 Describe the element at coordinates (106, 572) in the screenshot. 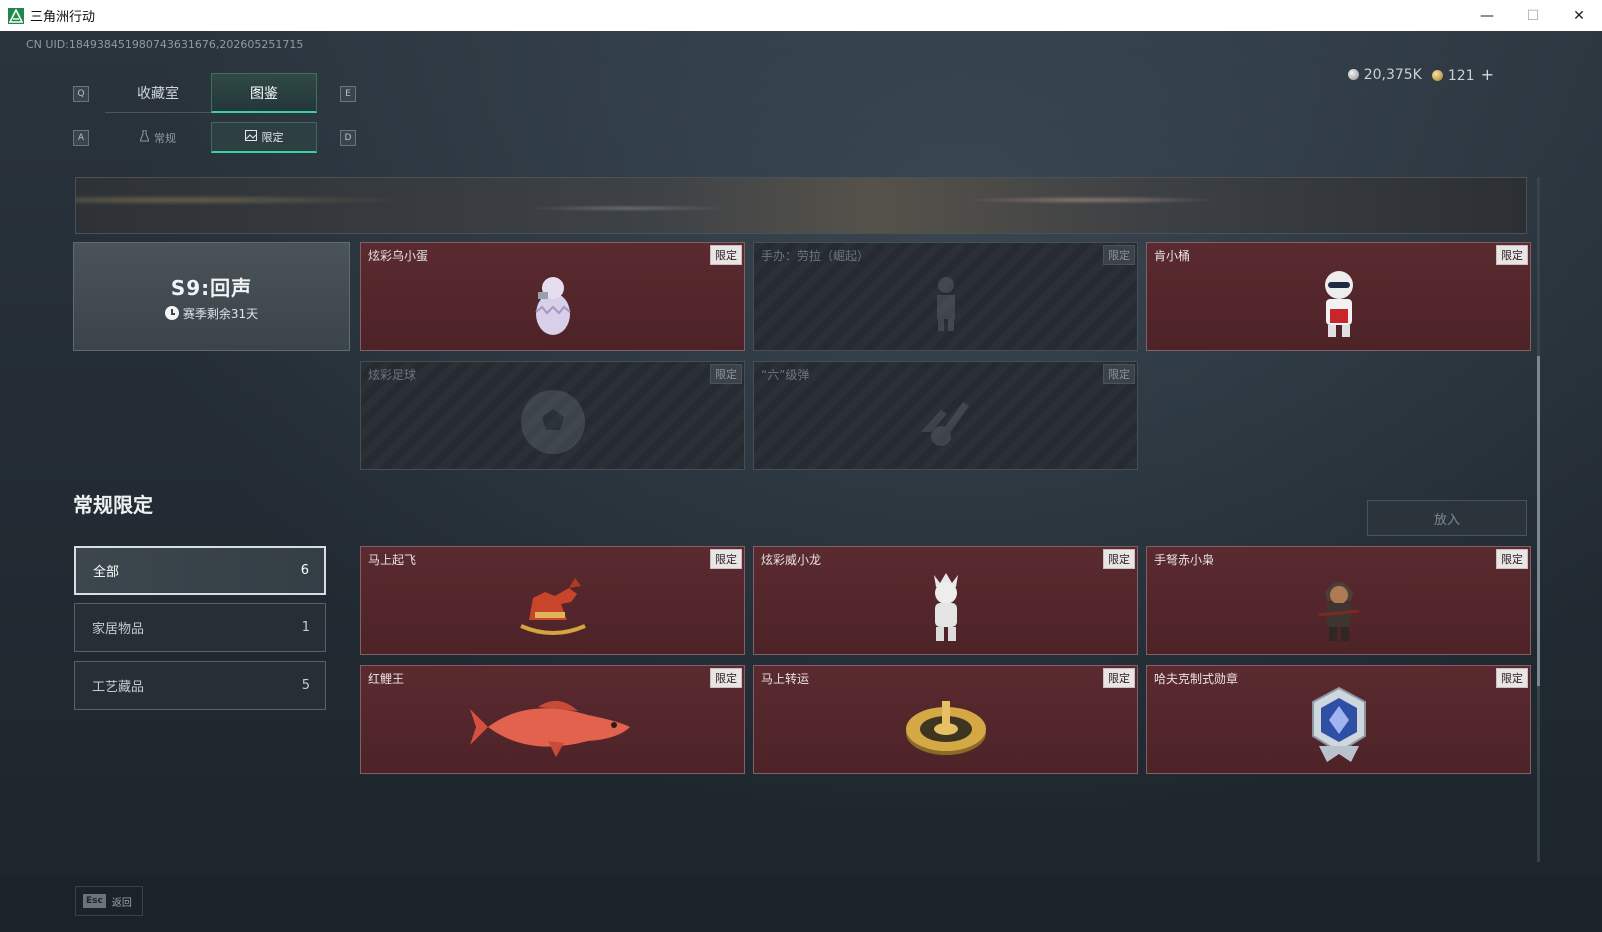

I see `filter-label: 全部` at that location.